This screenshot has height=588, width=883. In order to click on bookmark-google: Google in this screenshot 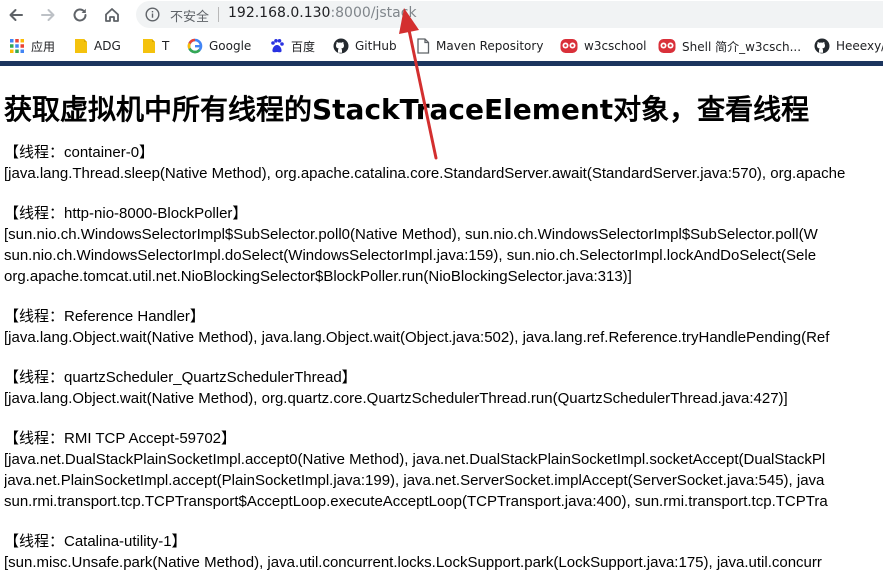, I will do `click(219, 46)`.